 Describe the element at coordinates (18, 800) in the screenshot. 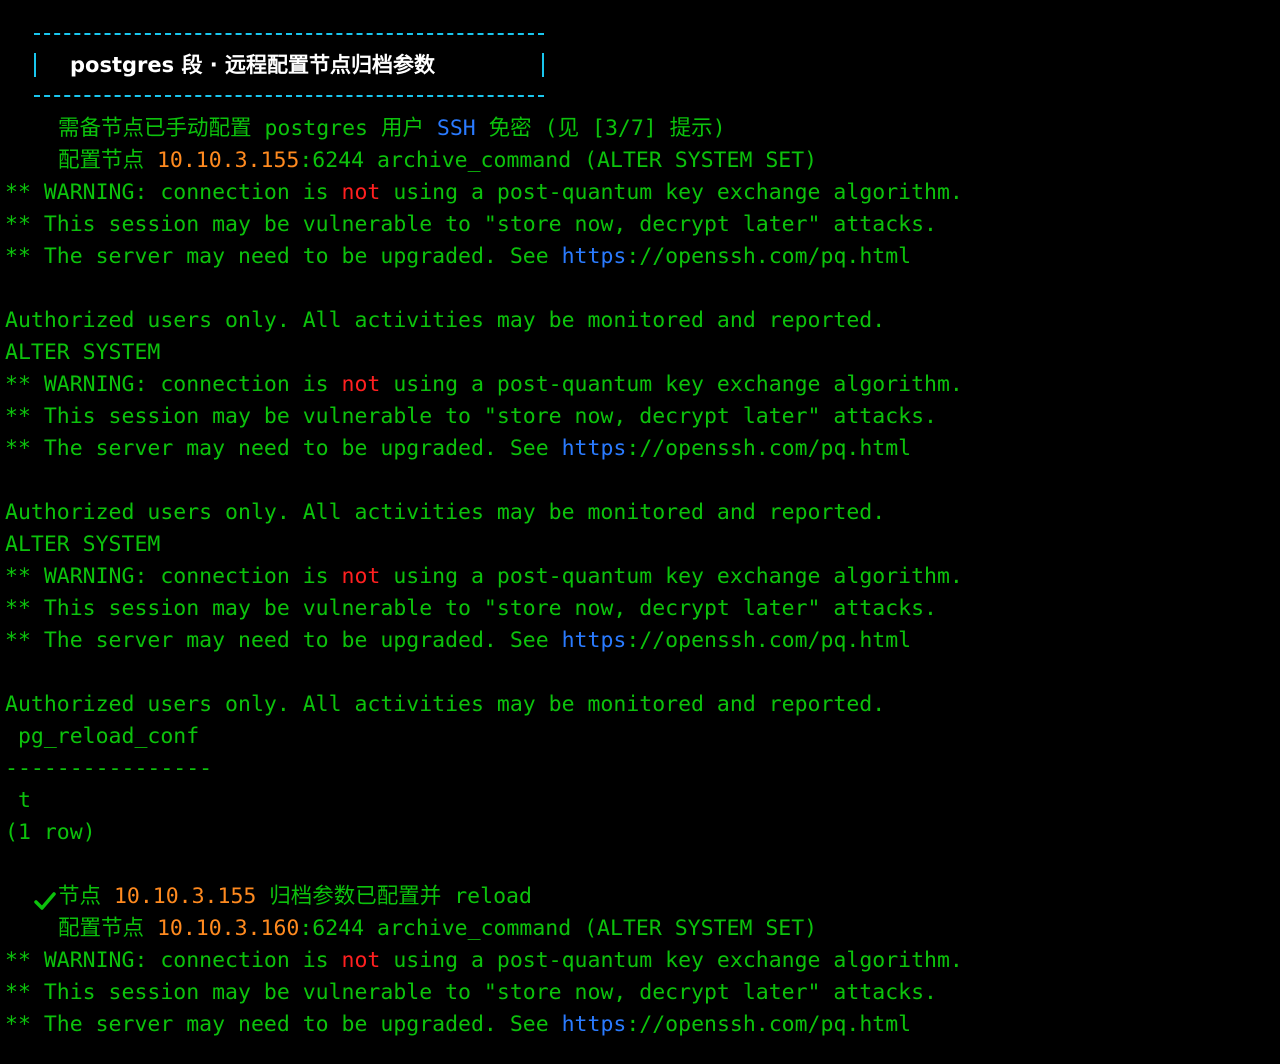

I see `result-value: t` at that location.